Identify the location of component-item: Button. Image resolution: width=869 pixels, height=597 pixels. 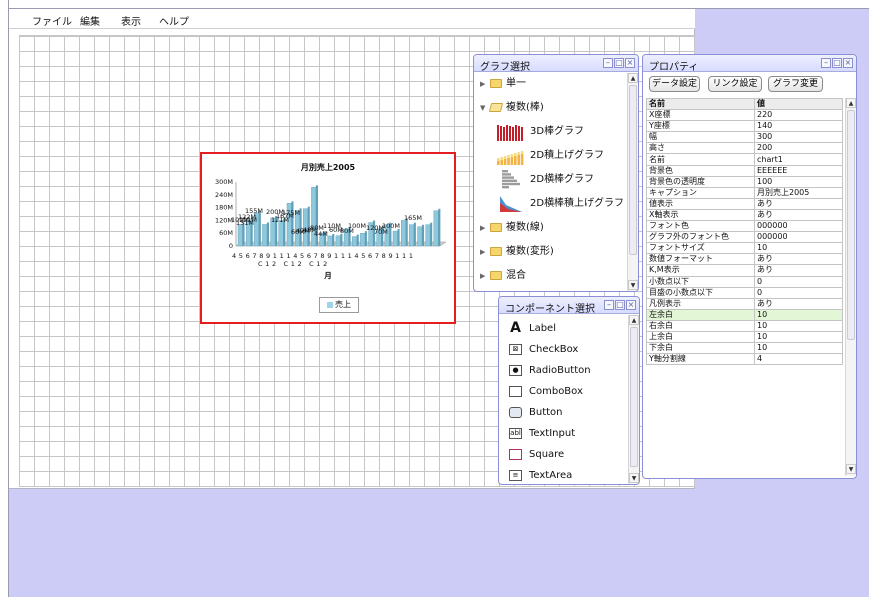
(536, 413).